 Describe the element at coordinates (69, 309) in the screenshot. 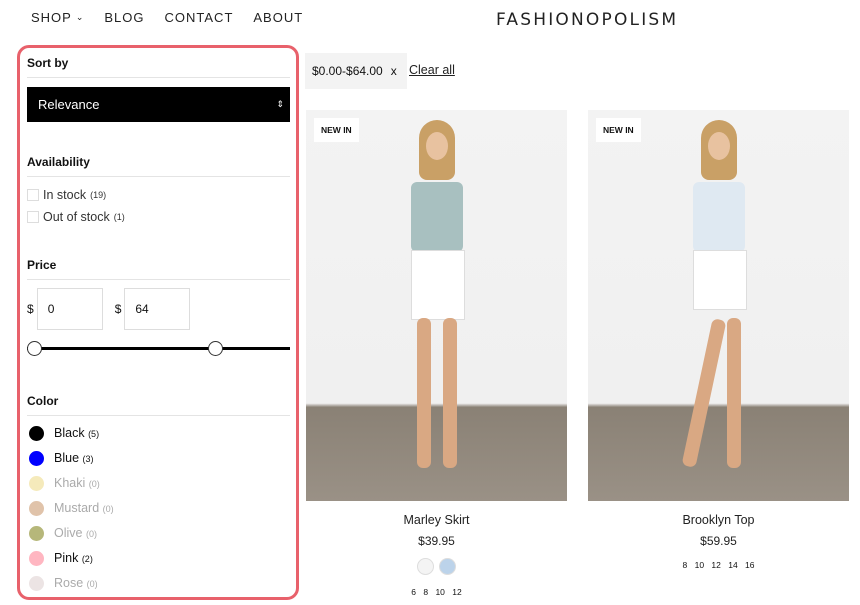

I see `price-min-input: 0` at that location.